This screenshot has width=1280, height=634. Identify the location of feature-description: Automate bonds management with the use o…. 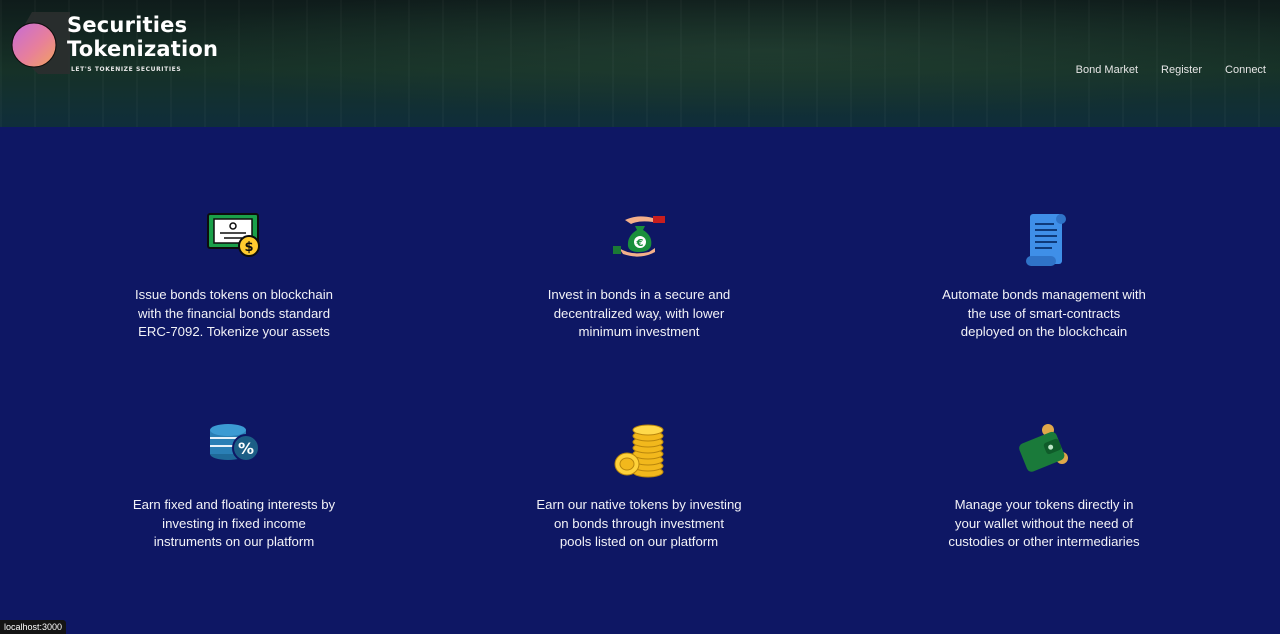
(1044, 313).